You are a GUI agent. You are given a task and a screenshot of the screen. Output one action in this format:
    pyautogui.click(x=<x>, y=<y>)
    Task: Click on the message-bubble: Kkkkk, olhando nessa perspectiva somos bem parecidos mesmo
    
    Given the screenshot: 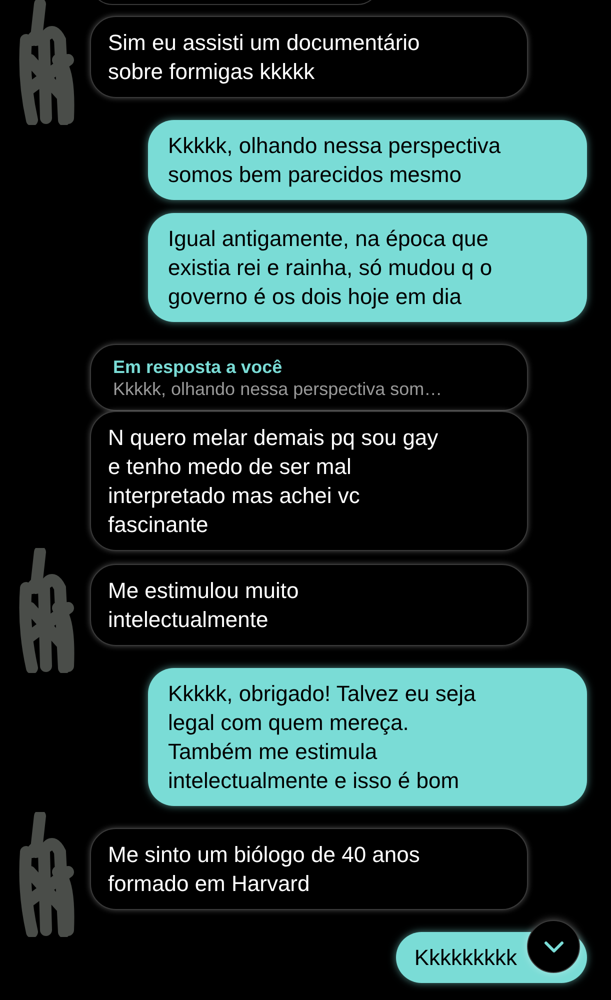 What is the action you would take?
    pyautogui.click(x=367, y=160)
    